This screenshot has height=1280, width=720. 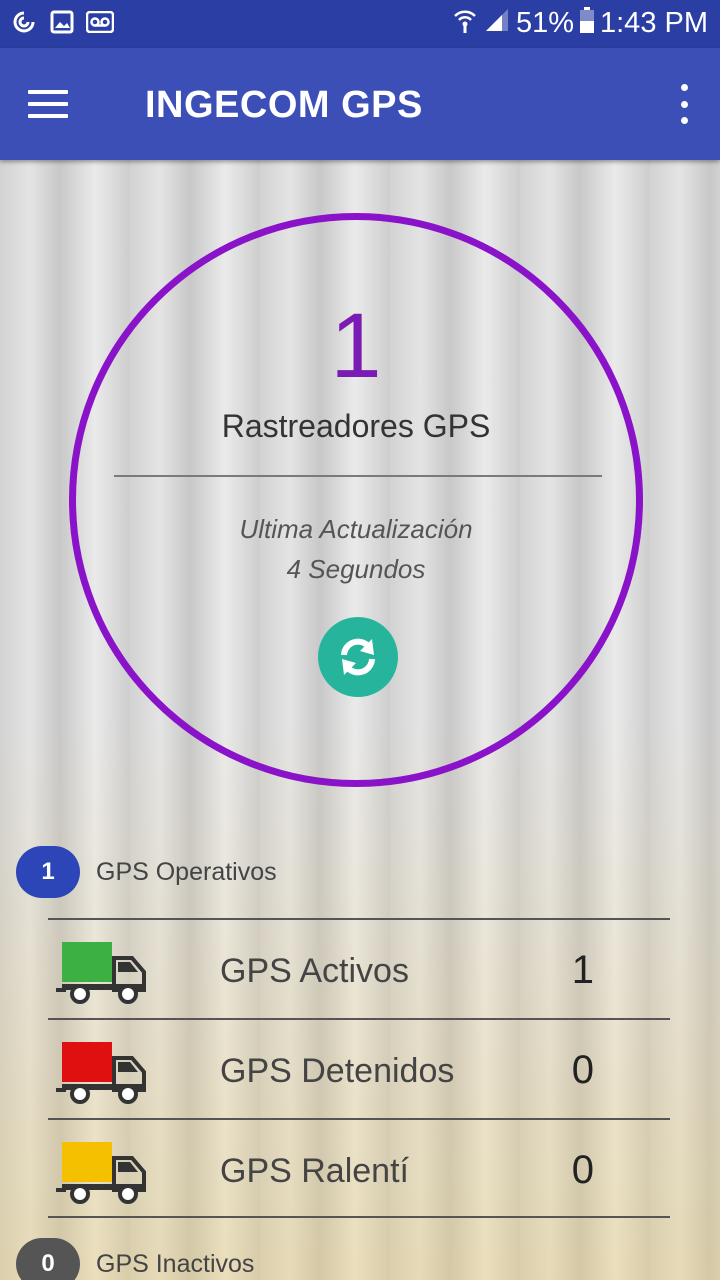 I want to click on refresh-icon, so click(x=358, y=657).